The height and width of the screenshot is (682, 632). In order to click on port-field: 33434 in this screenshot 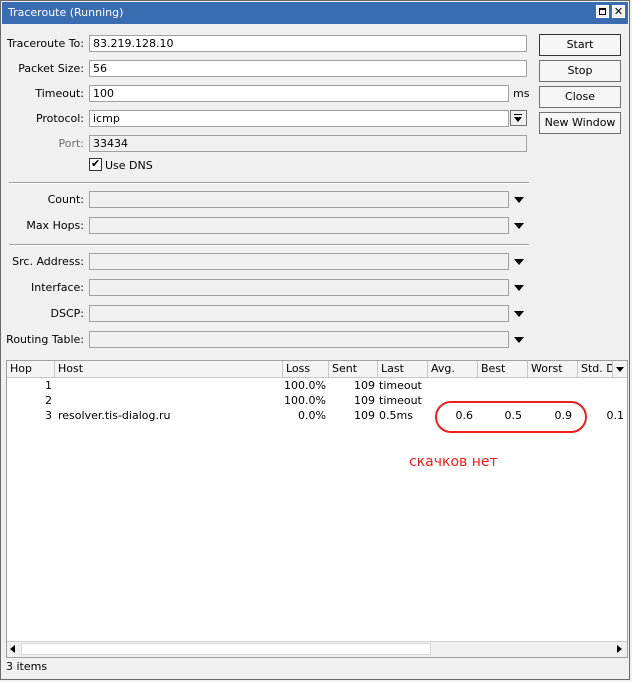, I will do `click(308, 143)`.